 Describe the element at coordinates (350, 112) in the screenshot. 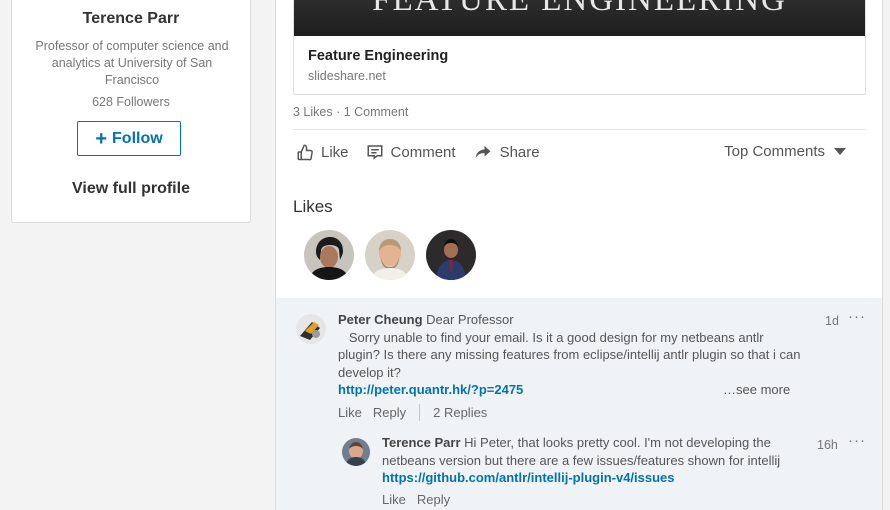

I see `social-counts: 3 Likes · 1 Comment` at that location.